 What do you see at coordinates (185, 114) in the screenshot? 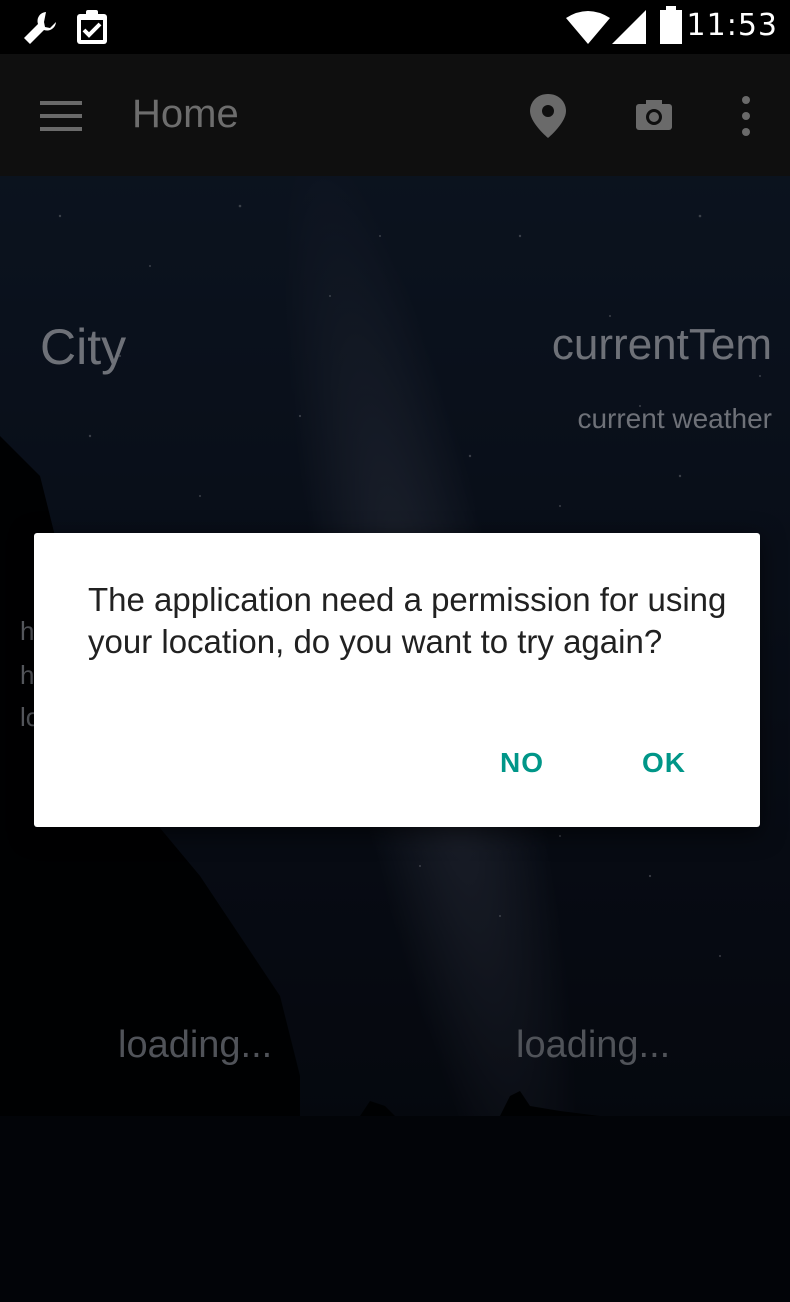
I see `page-title: Home` at bounding box center [185, 114].